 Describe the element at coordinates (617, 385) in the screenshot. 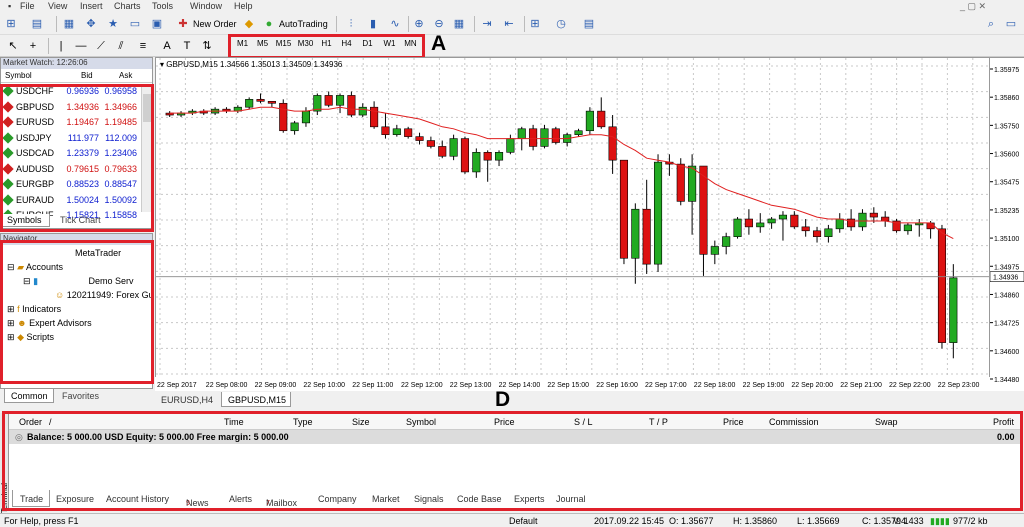

I see `x-tick-label: 22 Sep 16:00` at that location.